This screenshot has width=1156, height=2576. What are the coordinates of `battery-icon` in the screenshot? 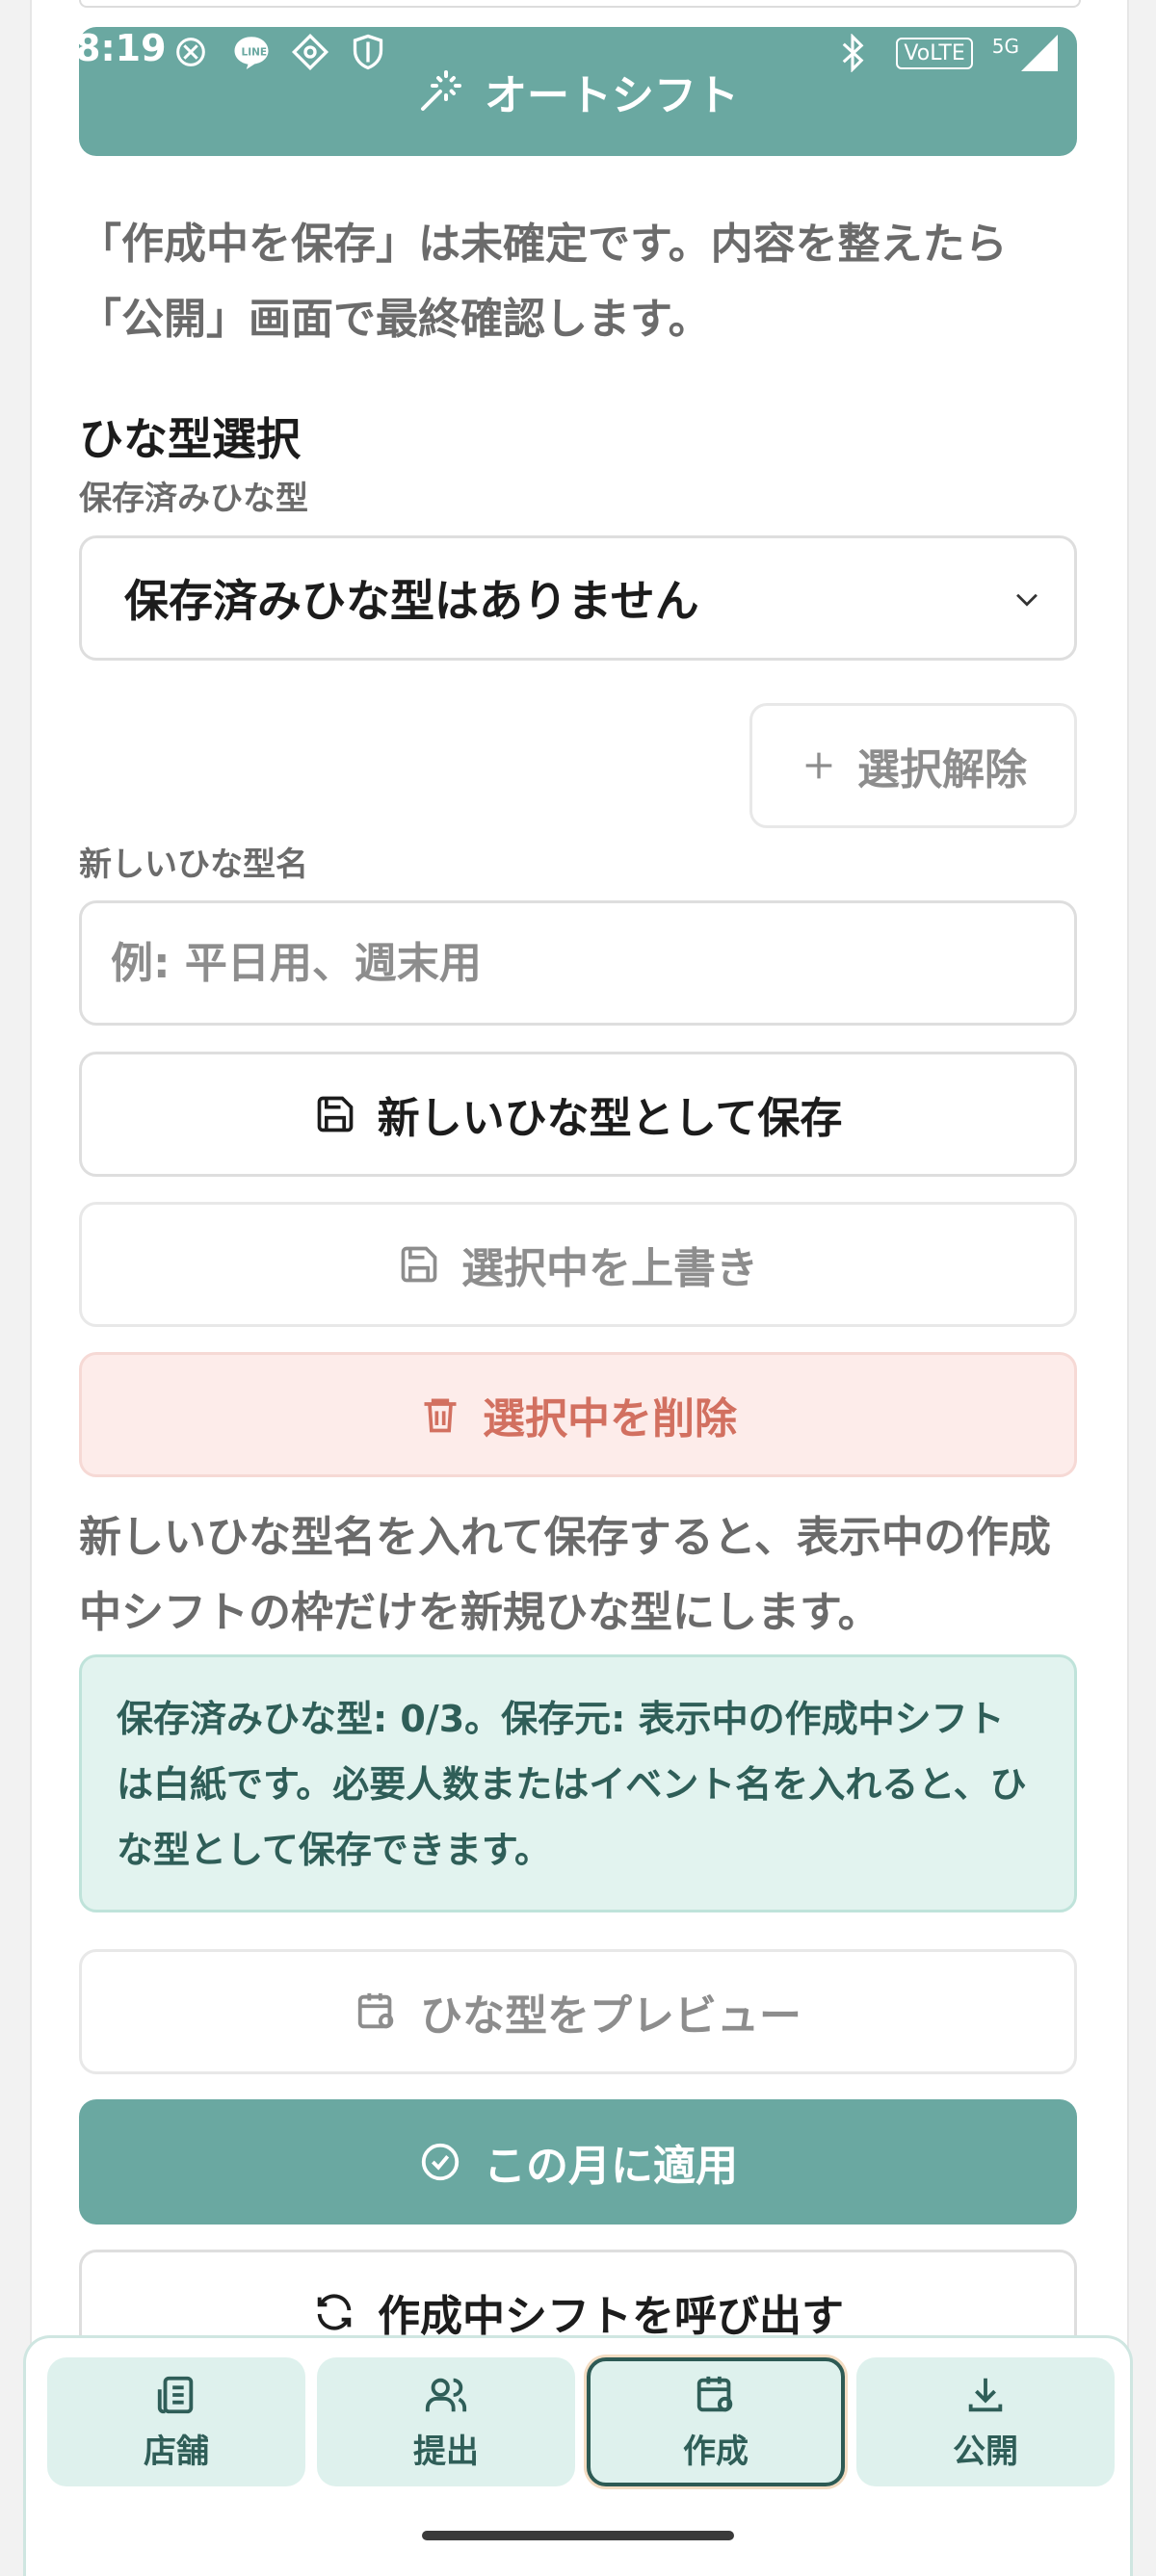 It's located at (1088, 53).